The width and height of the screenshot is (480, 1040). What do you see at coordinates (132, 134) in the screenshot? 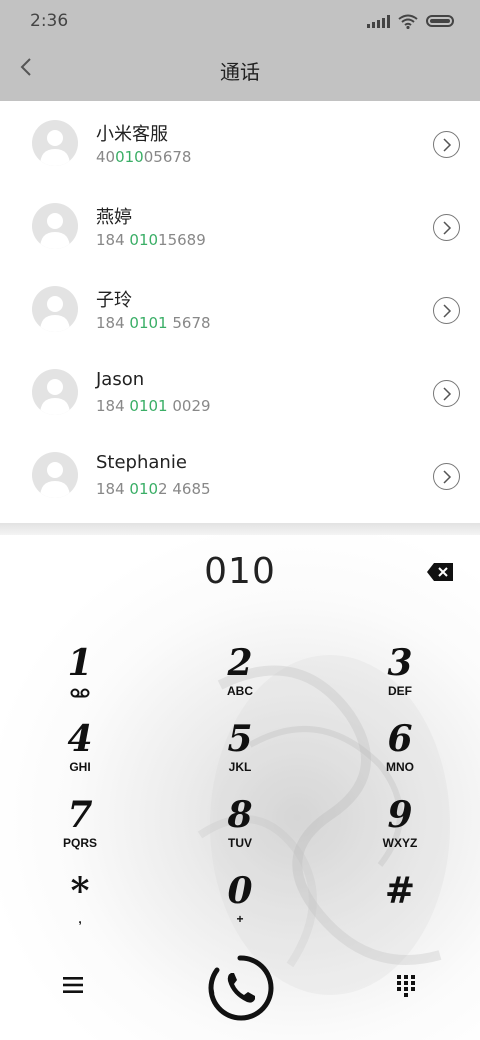
I see `contact-name: 小米客服` at bounding box center [132, 134].